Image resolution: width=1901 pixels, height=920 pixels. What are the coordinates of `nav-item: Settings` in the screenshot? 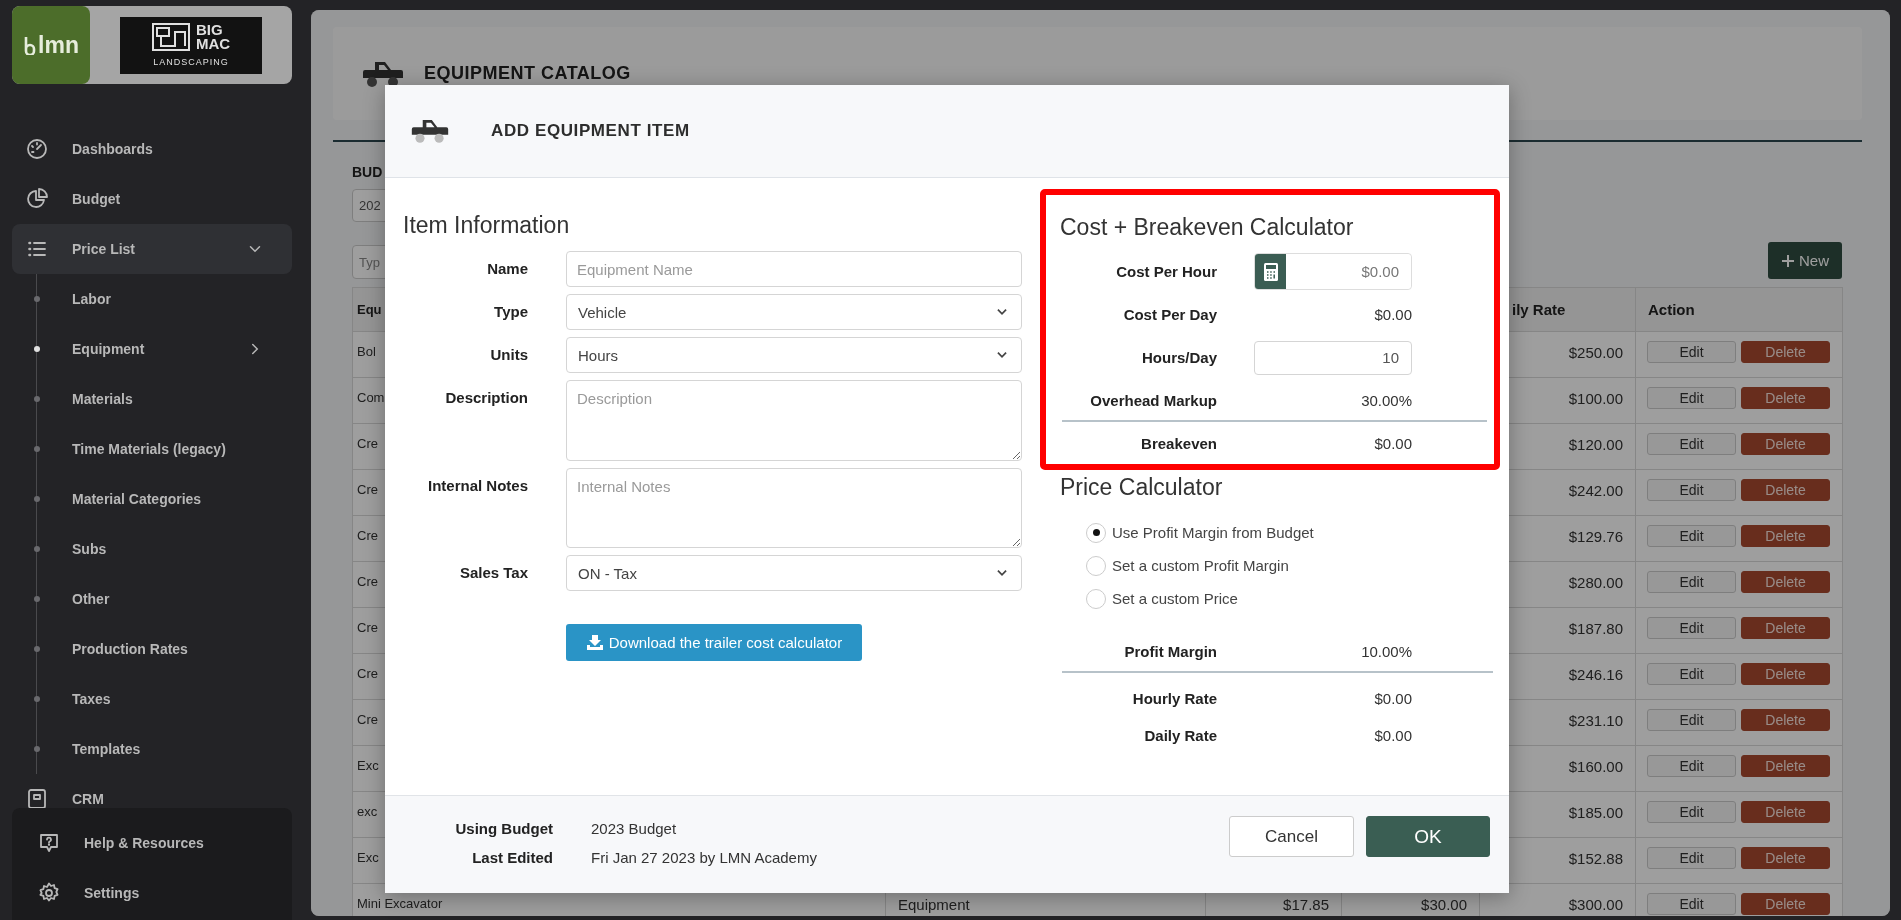 It's located at (152, 893).